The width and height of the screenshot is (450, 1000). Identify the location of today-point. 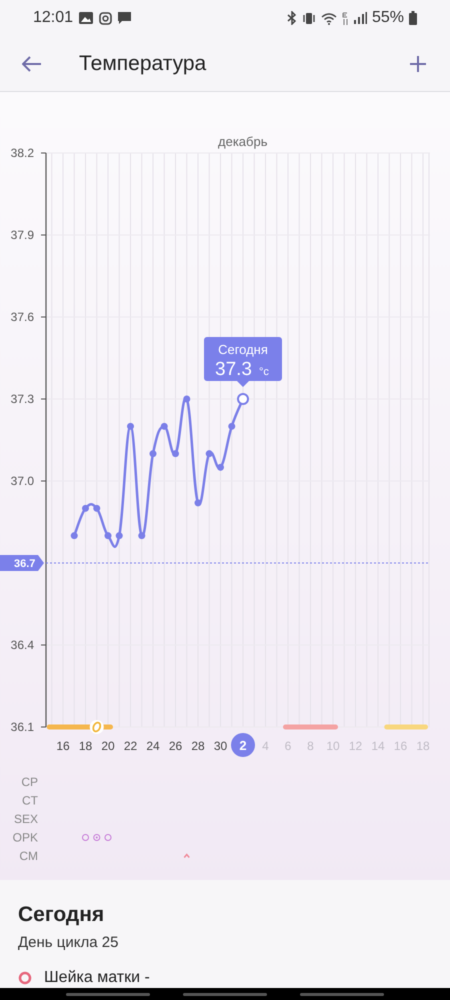
(243, 399).